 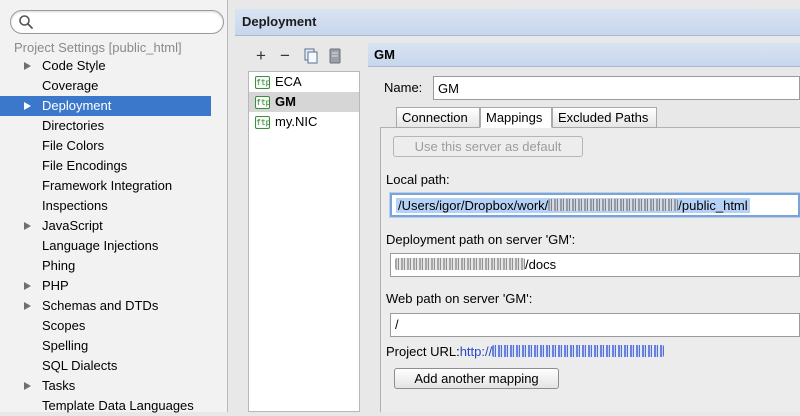 What do you see at coordinates (64, 325) in the screenshot?
I see `tree-item-label: Scopes` at bounding box center [64, 325].